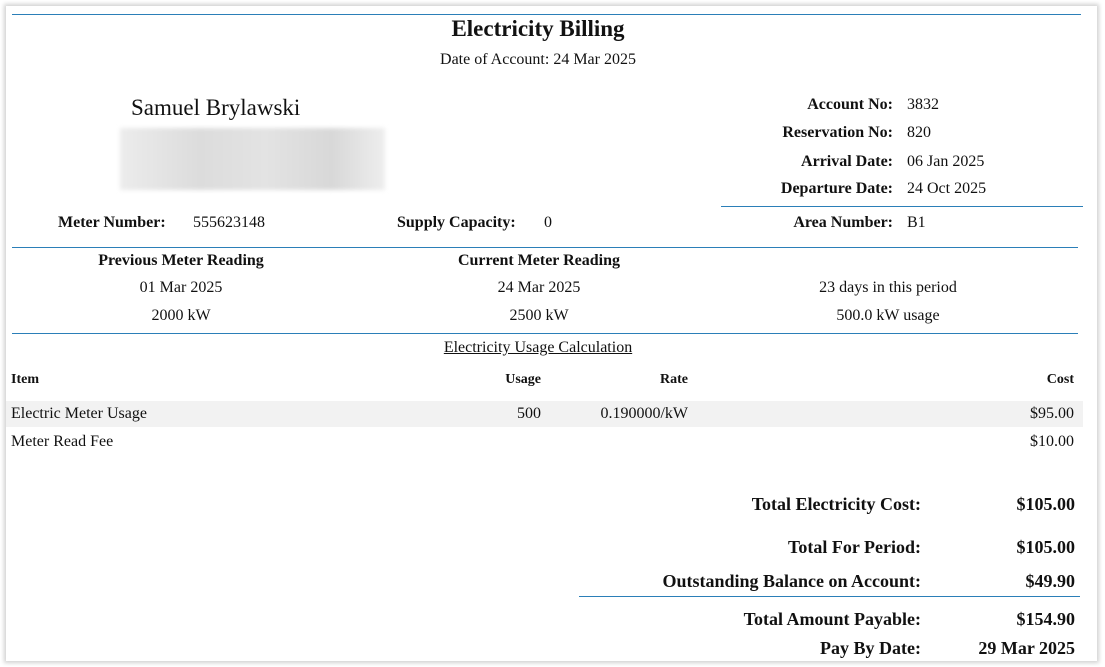  I want to click on meter-number-label: Meter Number:, so click(112, 222).